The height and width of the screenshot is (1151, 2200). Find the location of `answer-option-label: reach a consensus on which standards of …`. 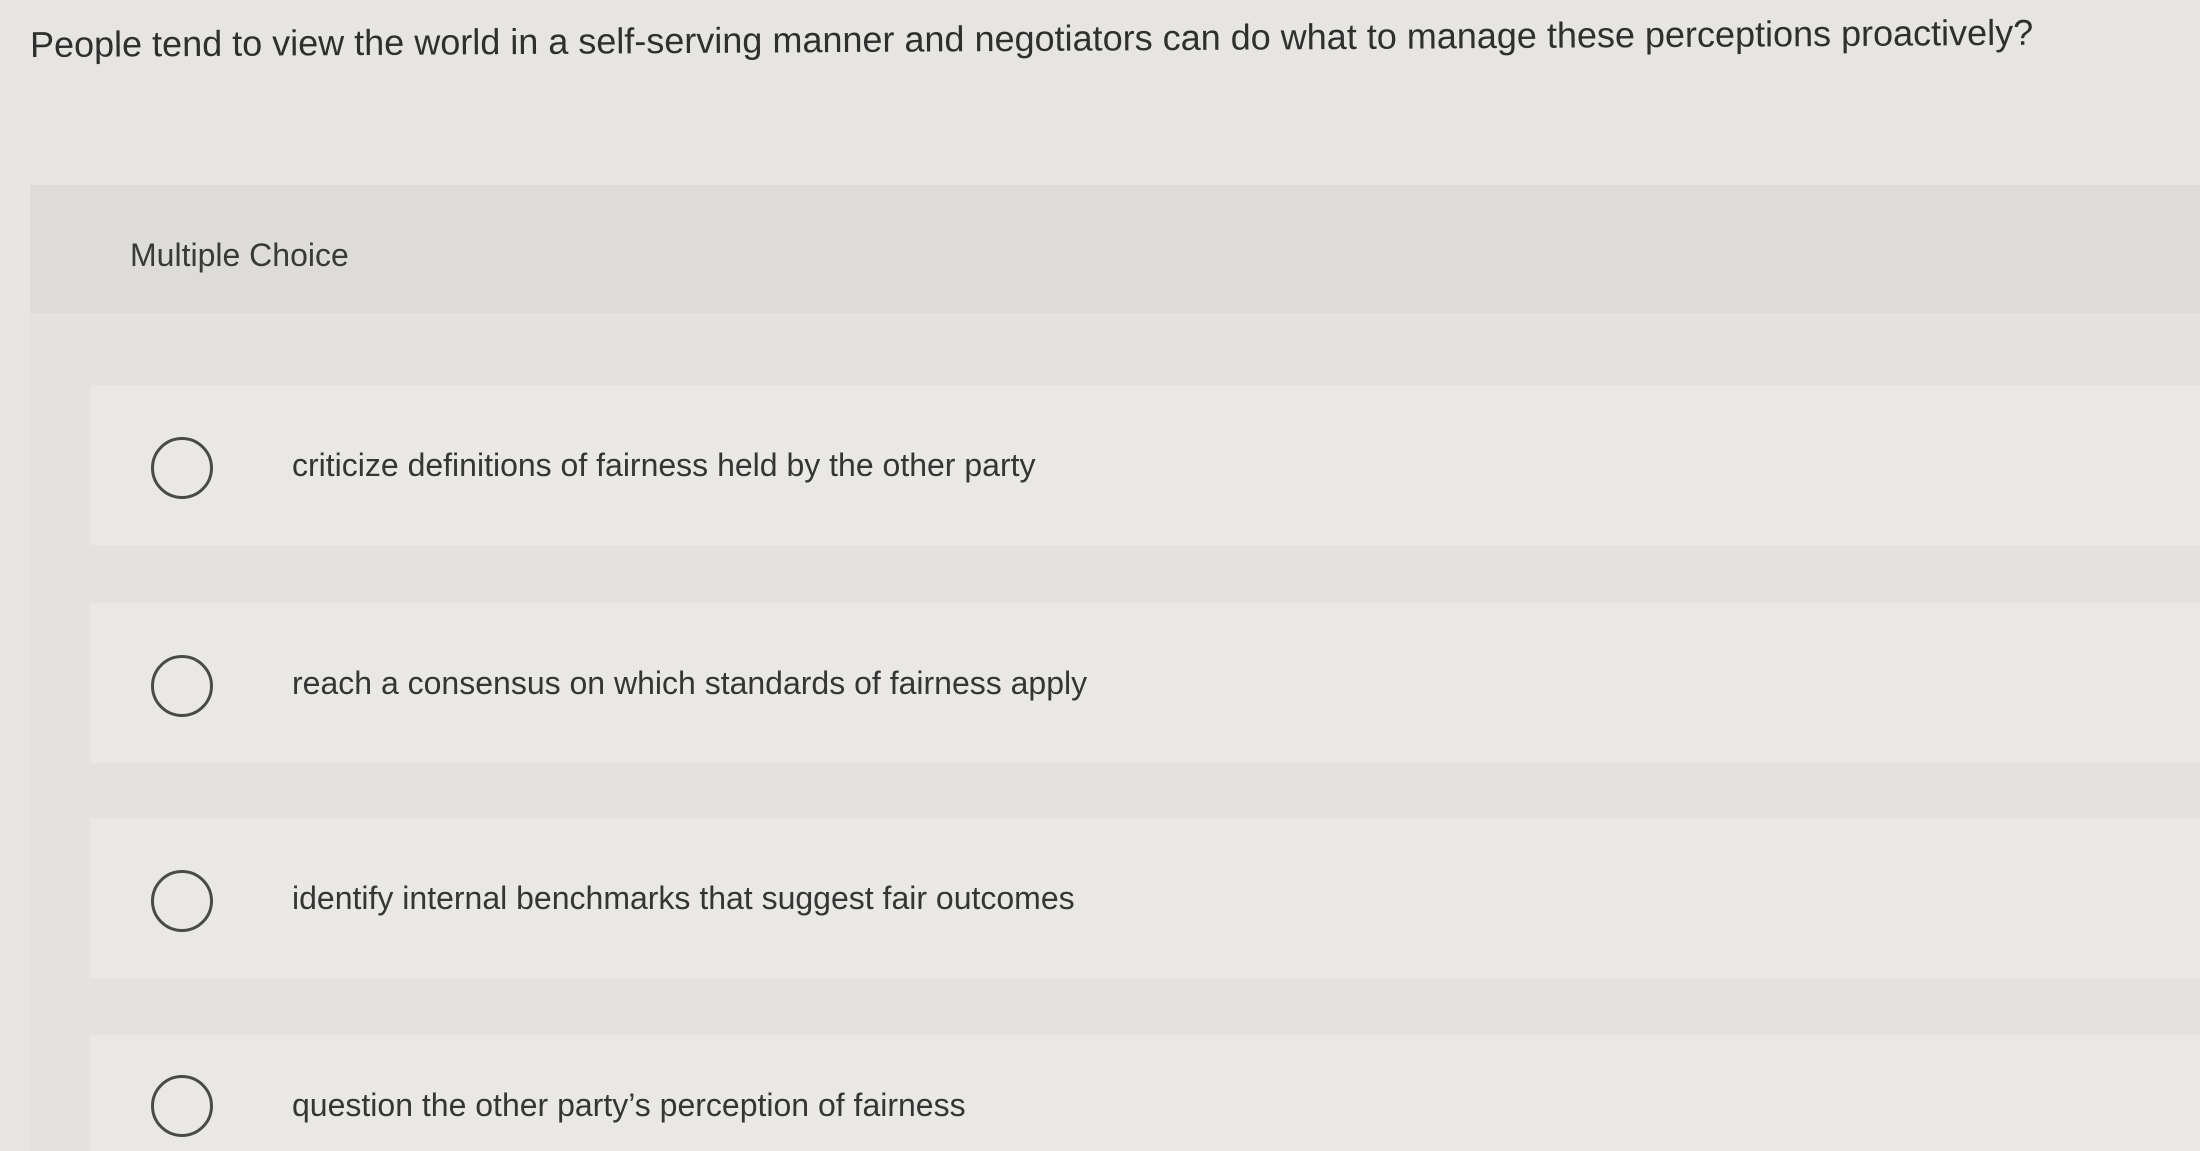

answer-option-label: reach a consensus on which standards of … is located at coordinates (689, 683).